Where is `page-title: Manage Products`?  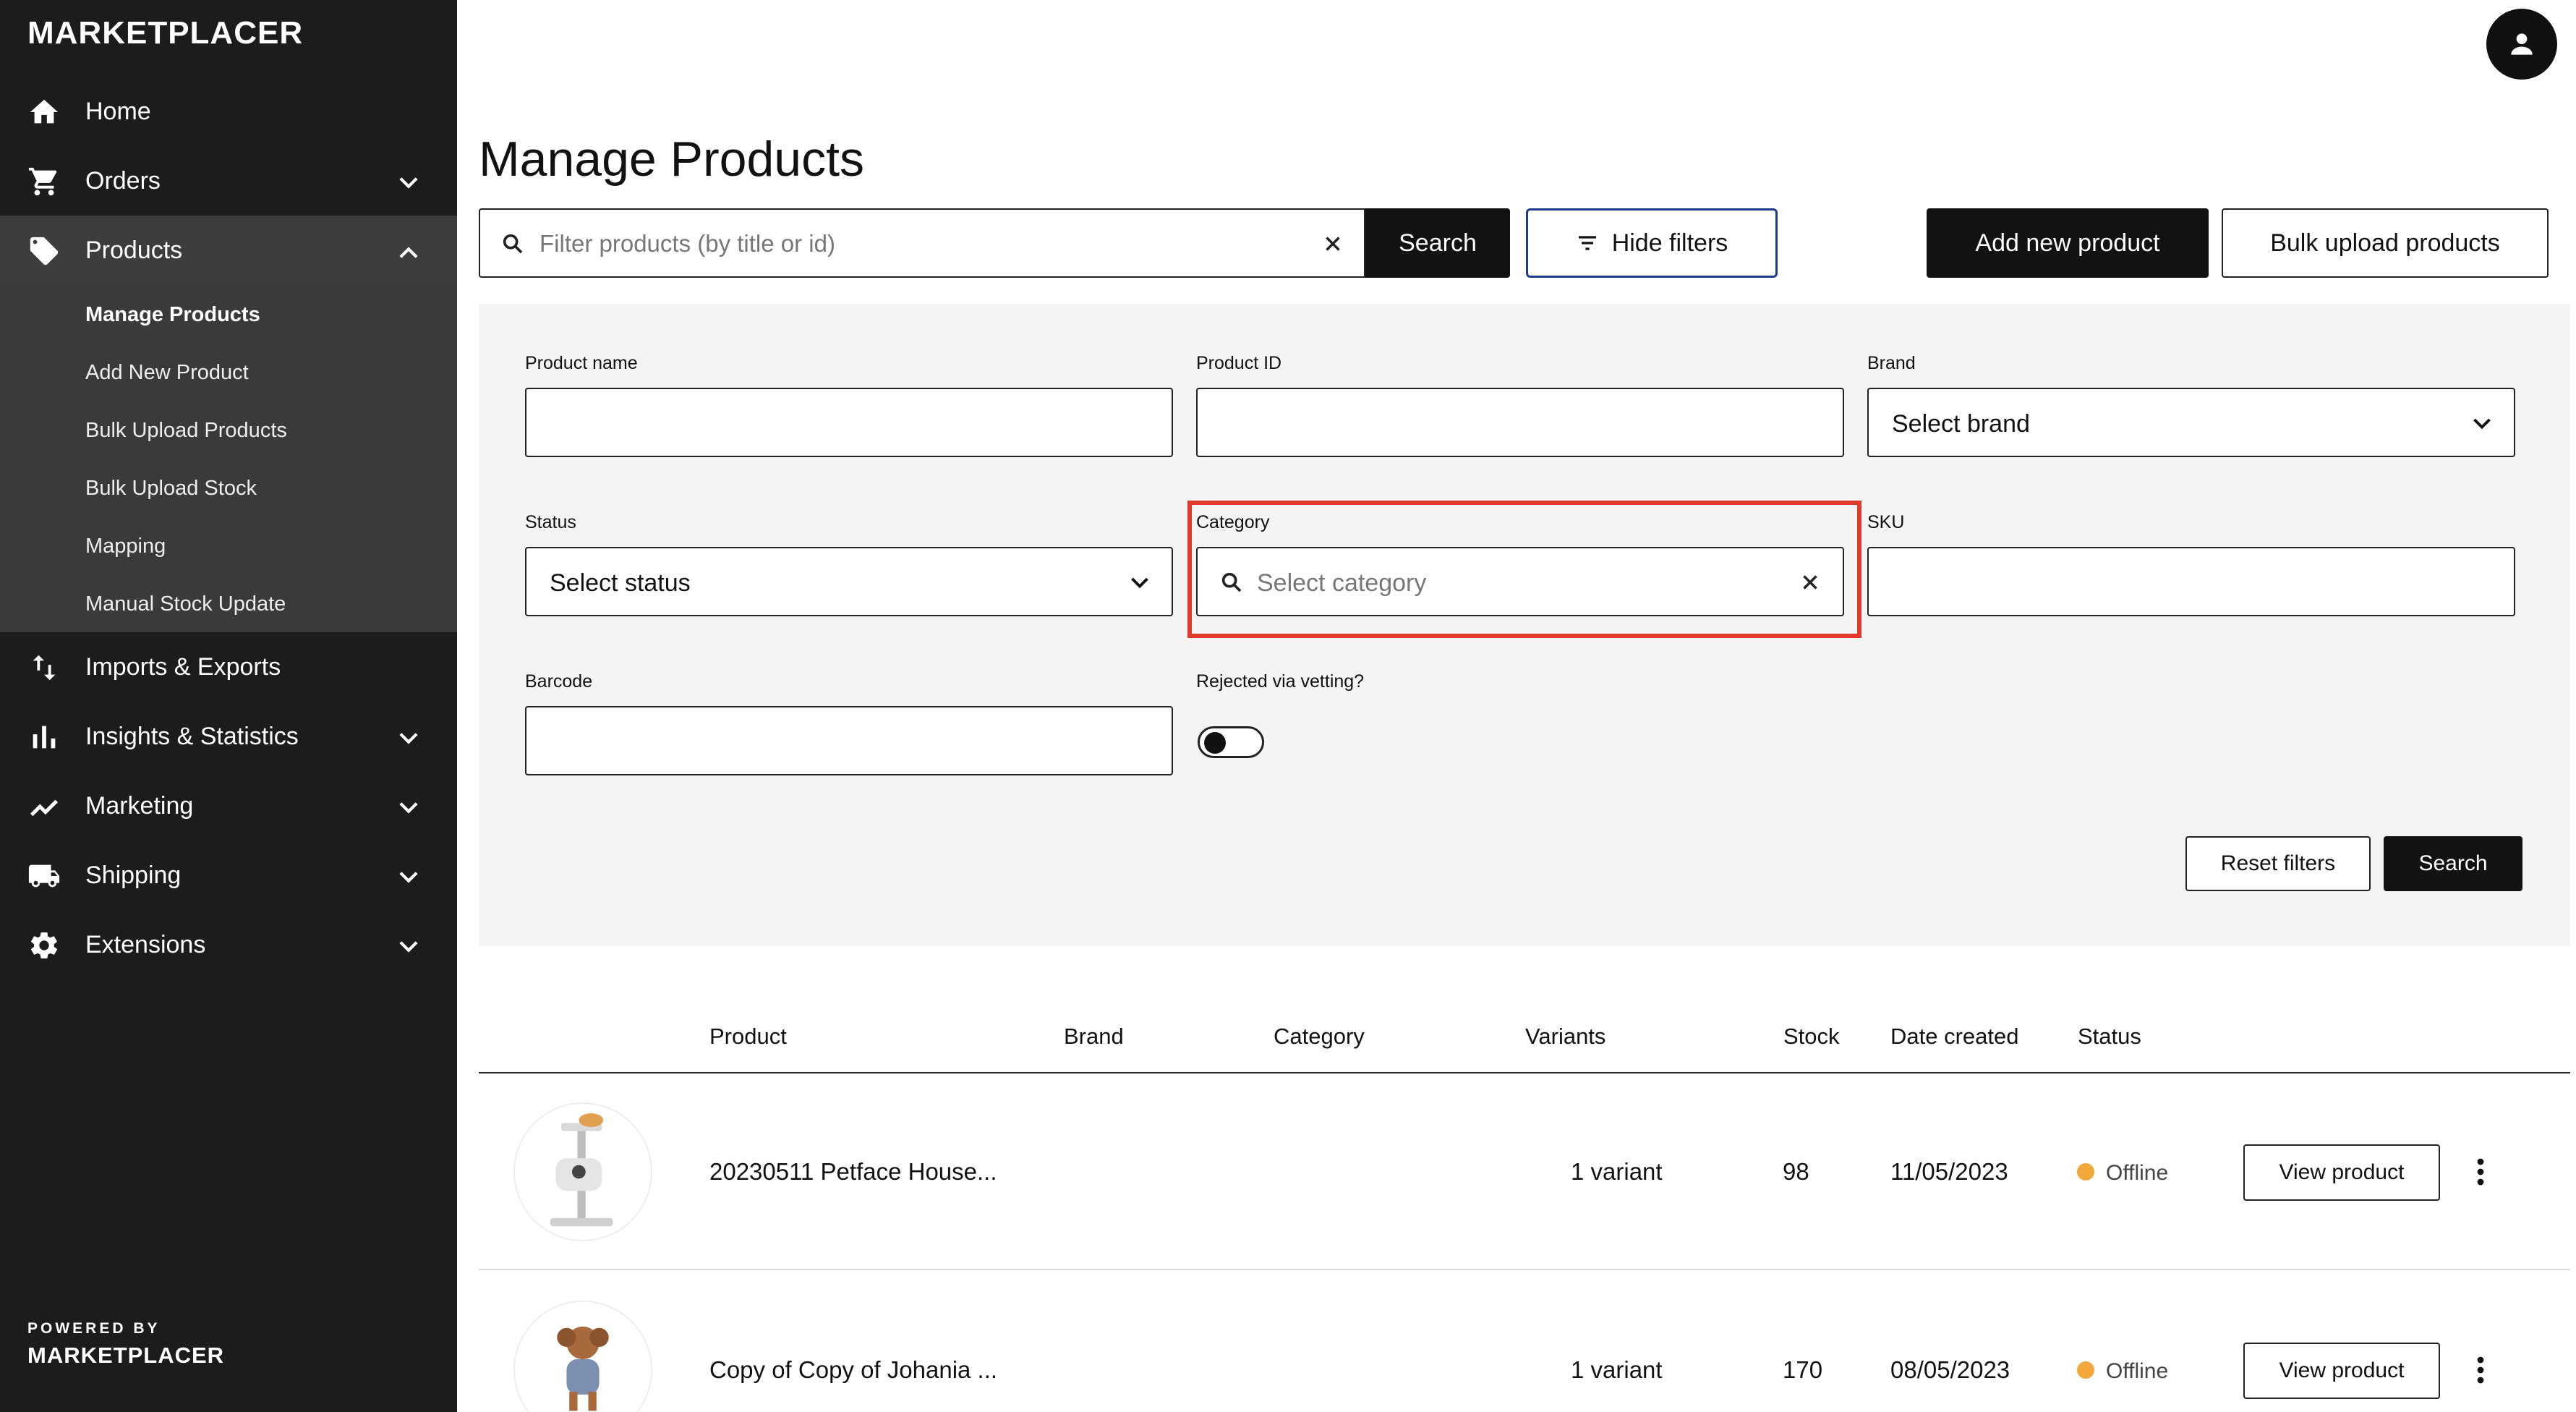 page-title: Manage Products is located at coordinates (671, 159).